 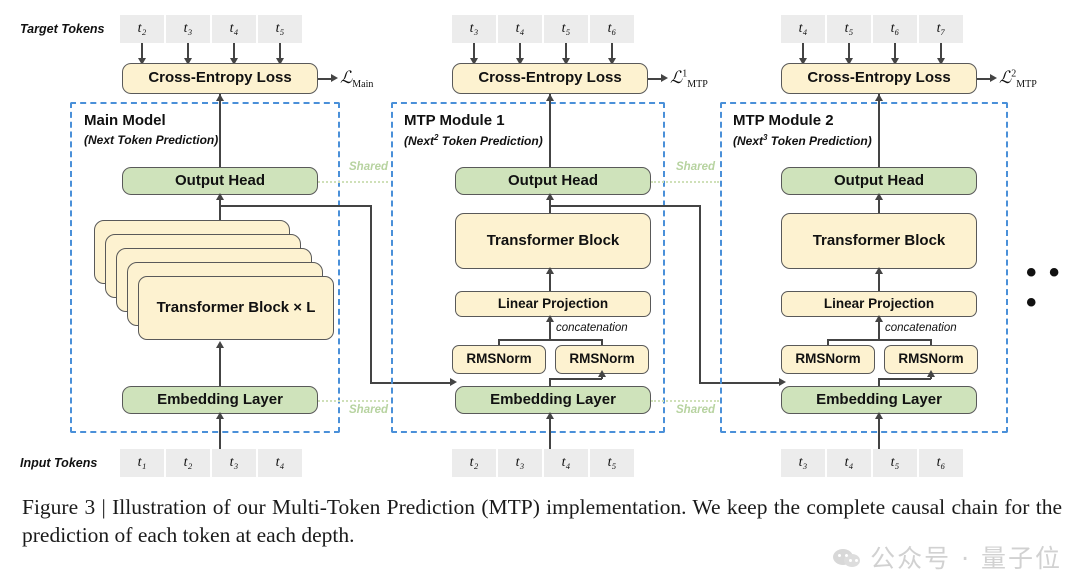 I want to click on loss-symbol-mtp-1: ℒ1MTP, so click(x=689, y=79).